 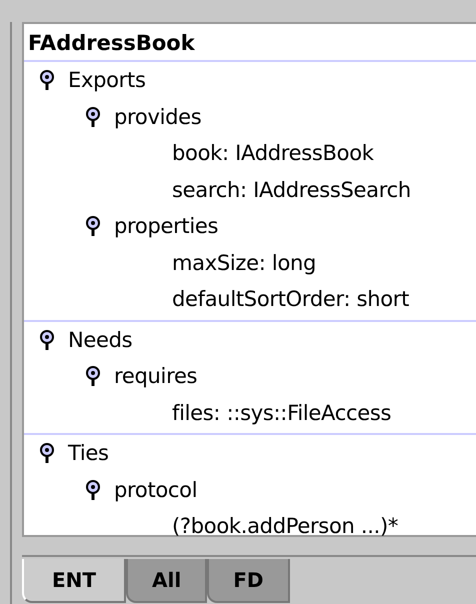 I want to click on tree-node-label: properties, so click(x=166, y=226).